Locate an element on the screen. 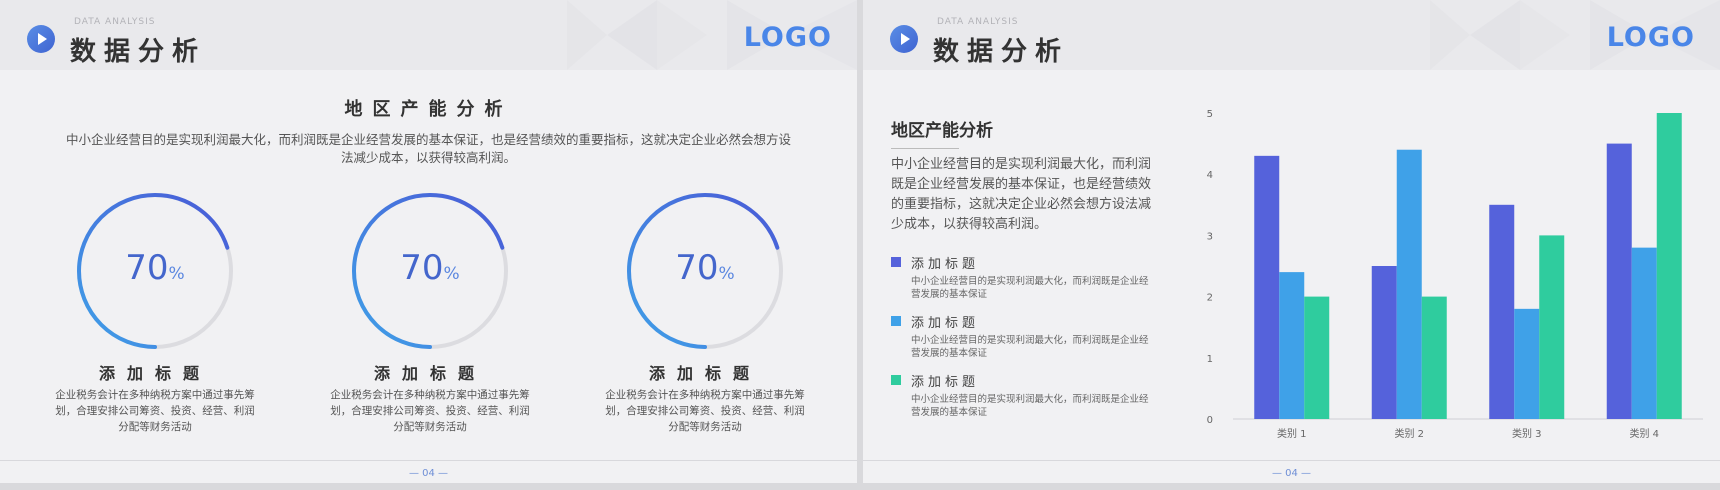  x-tick-label: 类别 1 is located at coordinates (1292, 433).